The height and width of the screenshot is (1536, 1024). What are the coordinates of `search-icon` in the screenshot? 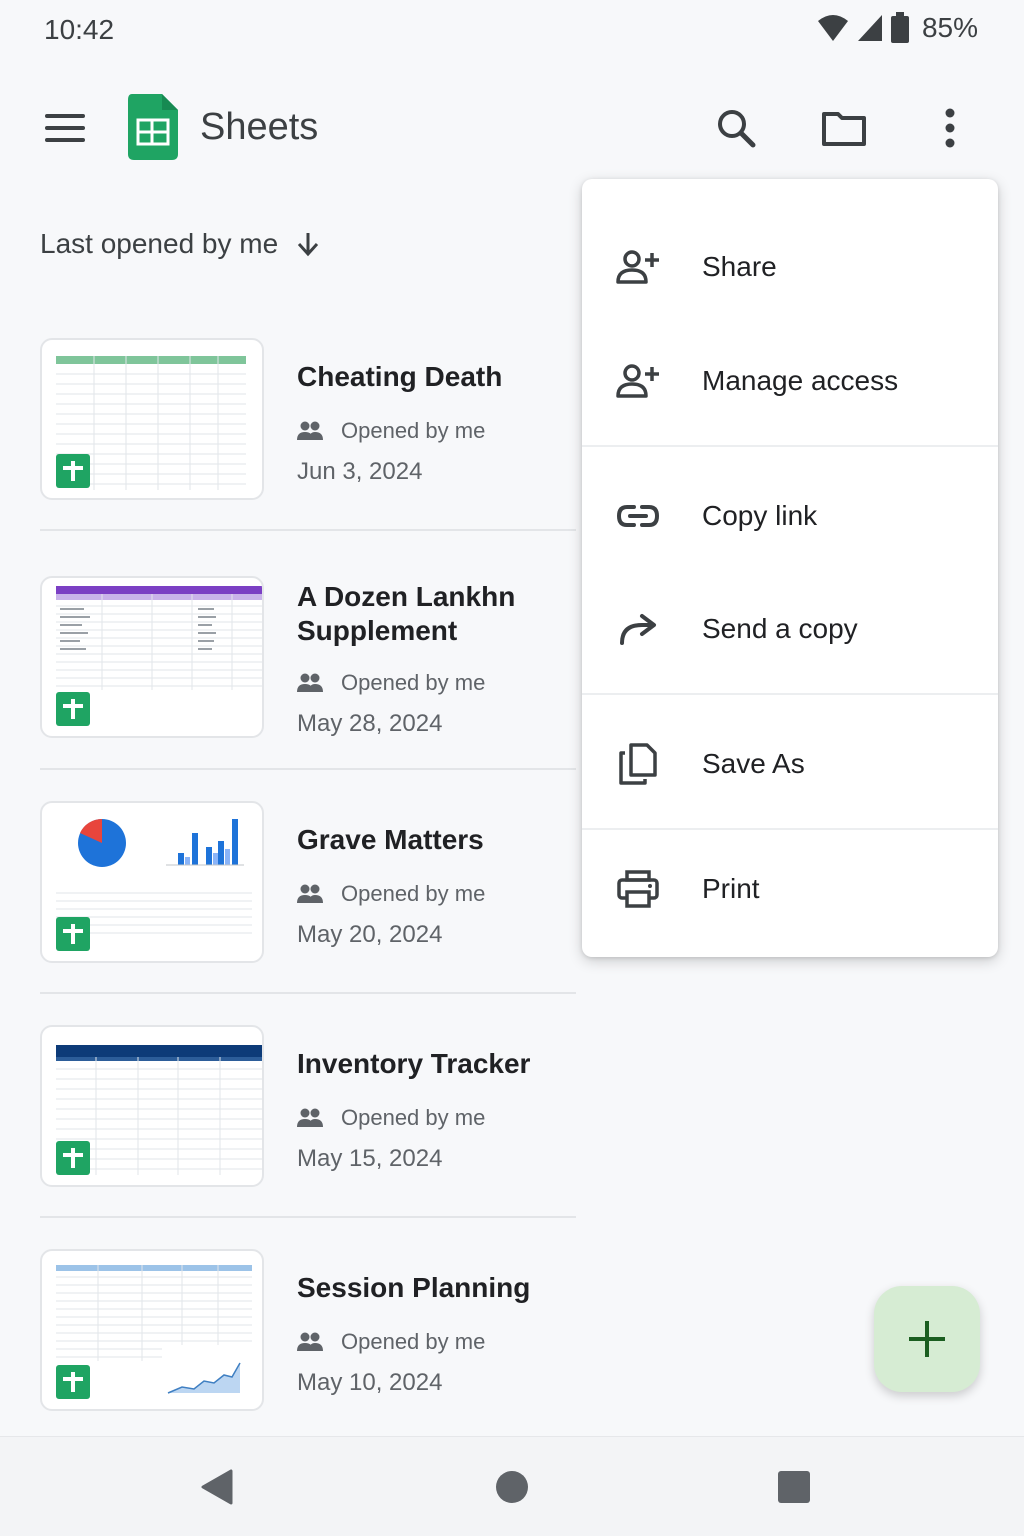 It's located at (737, 129).